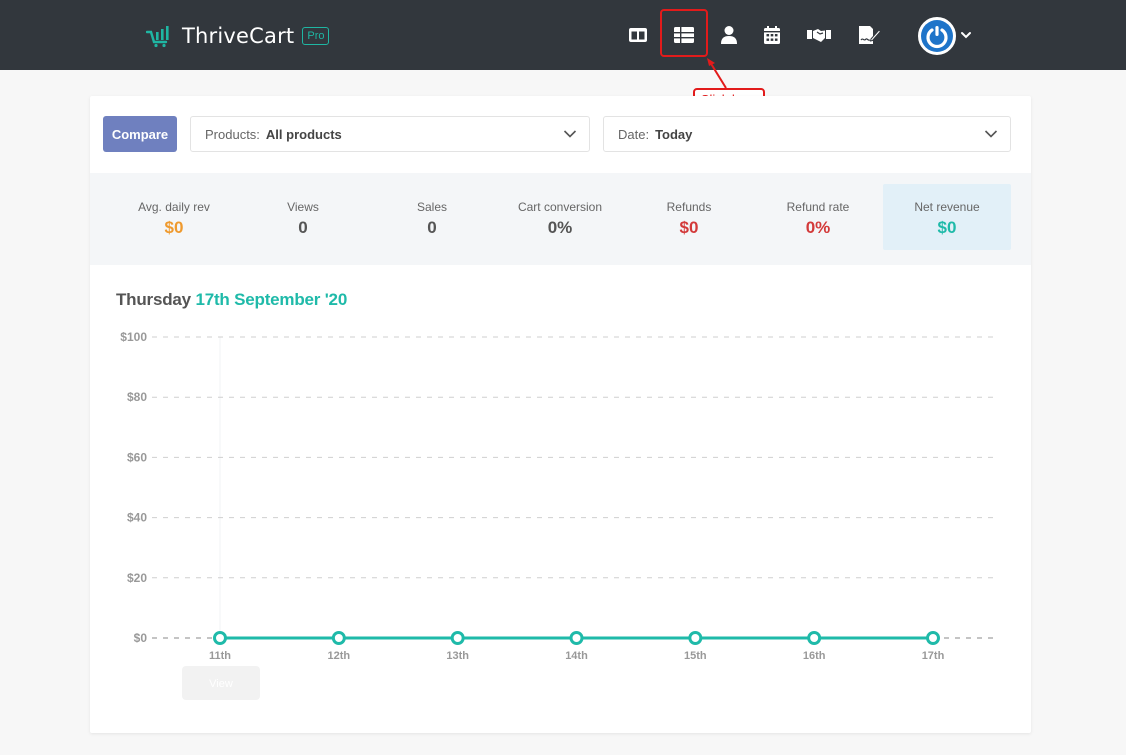 Image resolution: width=1126 pixels, height=755 pixels. What do you see at coordinates (576, 656) in the screenshot?
I see `x-tick-label: 14th` at bounding box center [576, 656].